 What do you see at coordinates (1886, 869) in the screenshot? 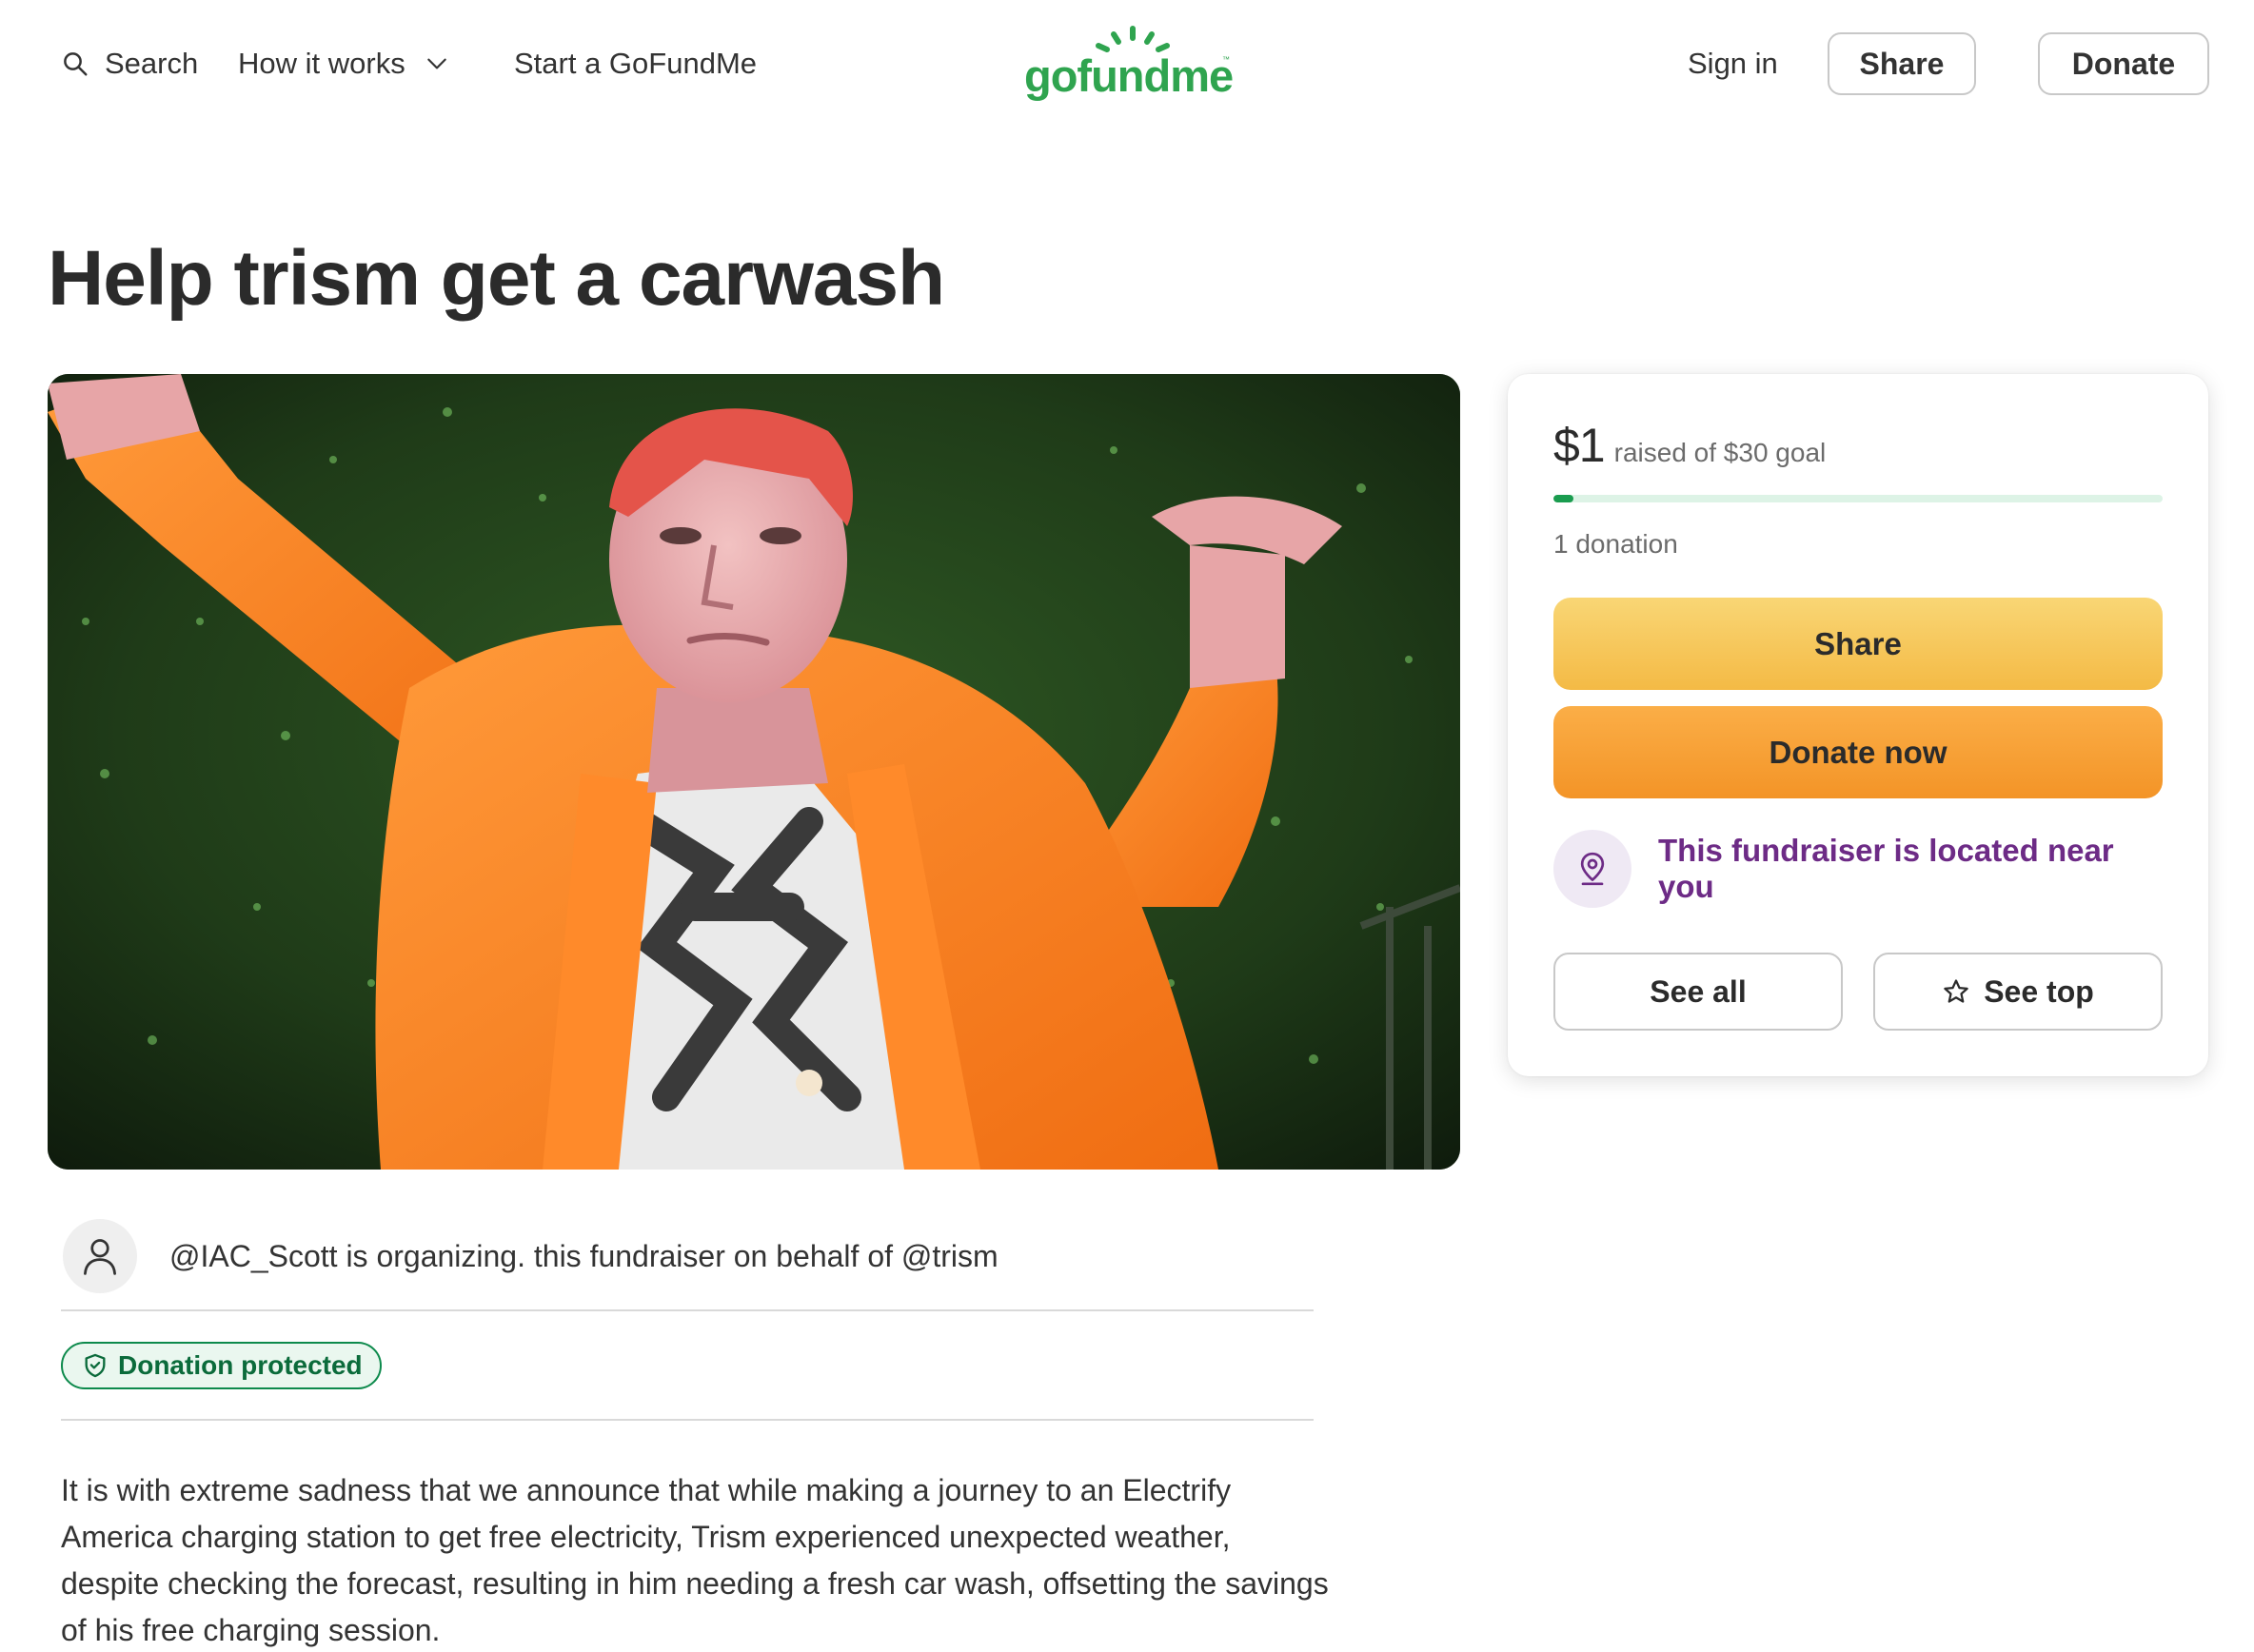
I see `nearby-text: This fundraiser is located near you` at bounding box center [1886, 869].